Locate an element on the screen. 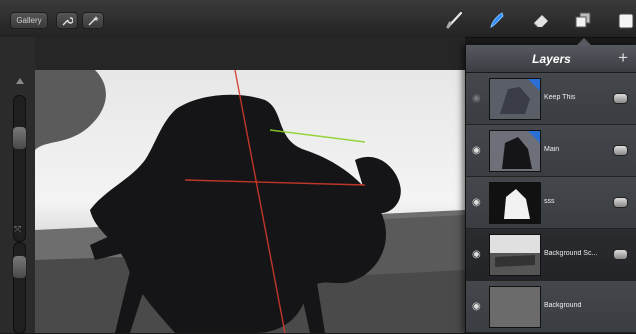 This screenshot has width=636, height=334. layer-row-background: ◉ Background is located at coordinates (551, 307).